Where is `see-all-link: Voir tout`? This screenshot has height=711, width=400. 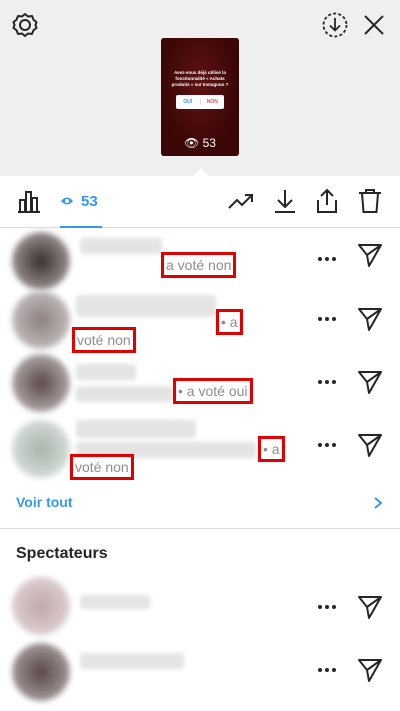
see-all-link: Voir tout is located at coordinates (44, 502).